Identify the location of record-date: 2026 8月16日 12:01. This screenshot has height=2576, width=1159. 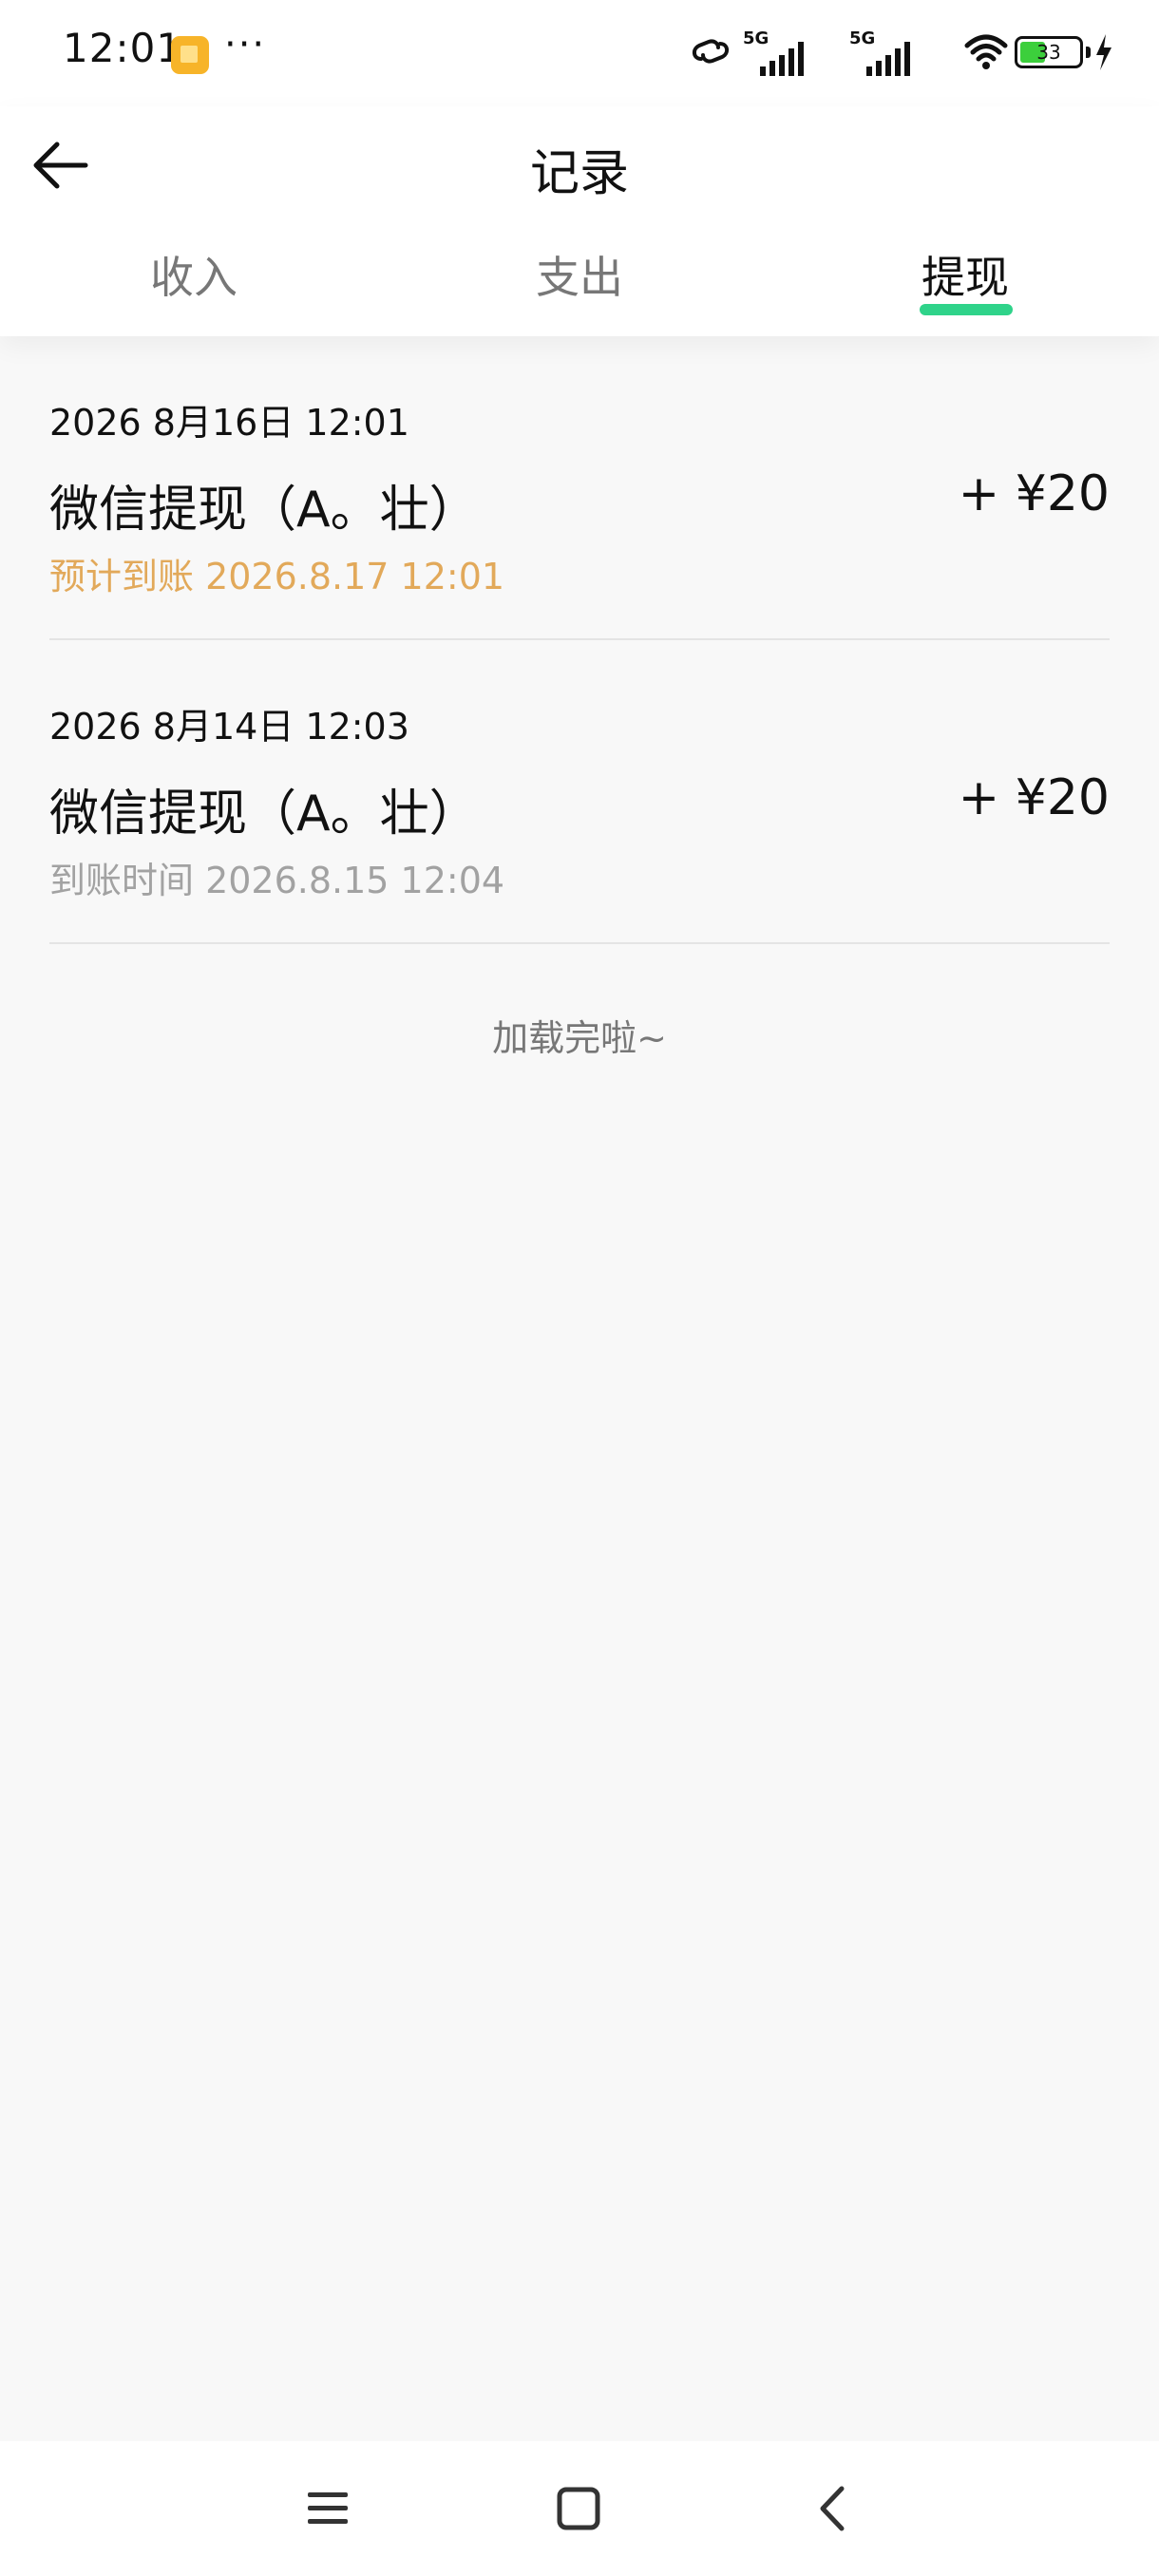
(229, 423).